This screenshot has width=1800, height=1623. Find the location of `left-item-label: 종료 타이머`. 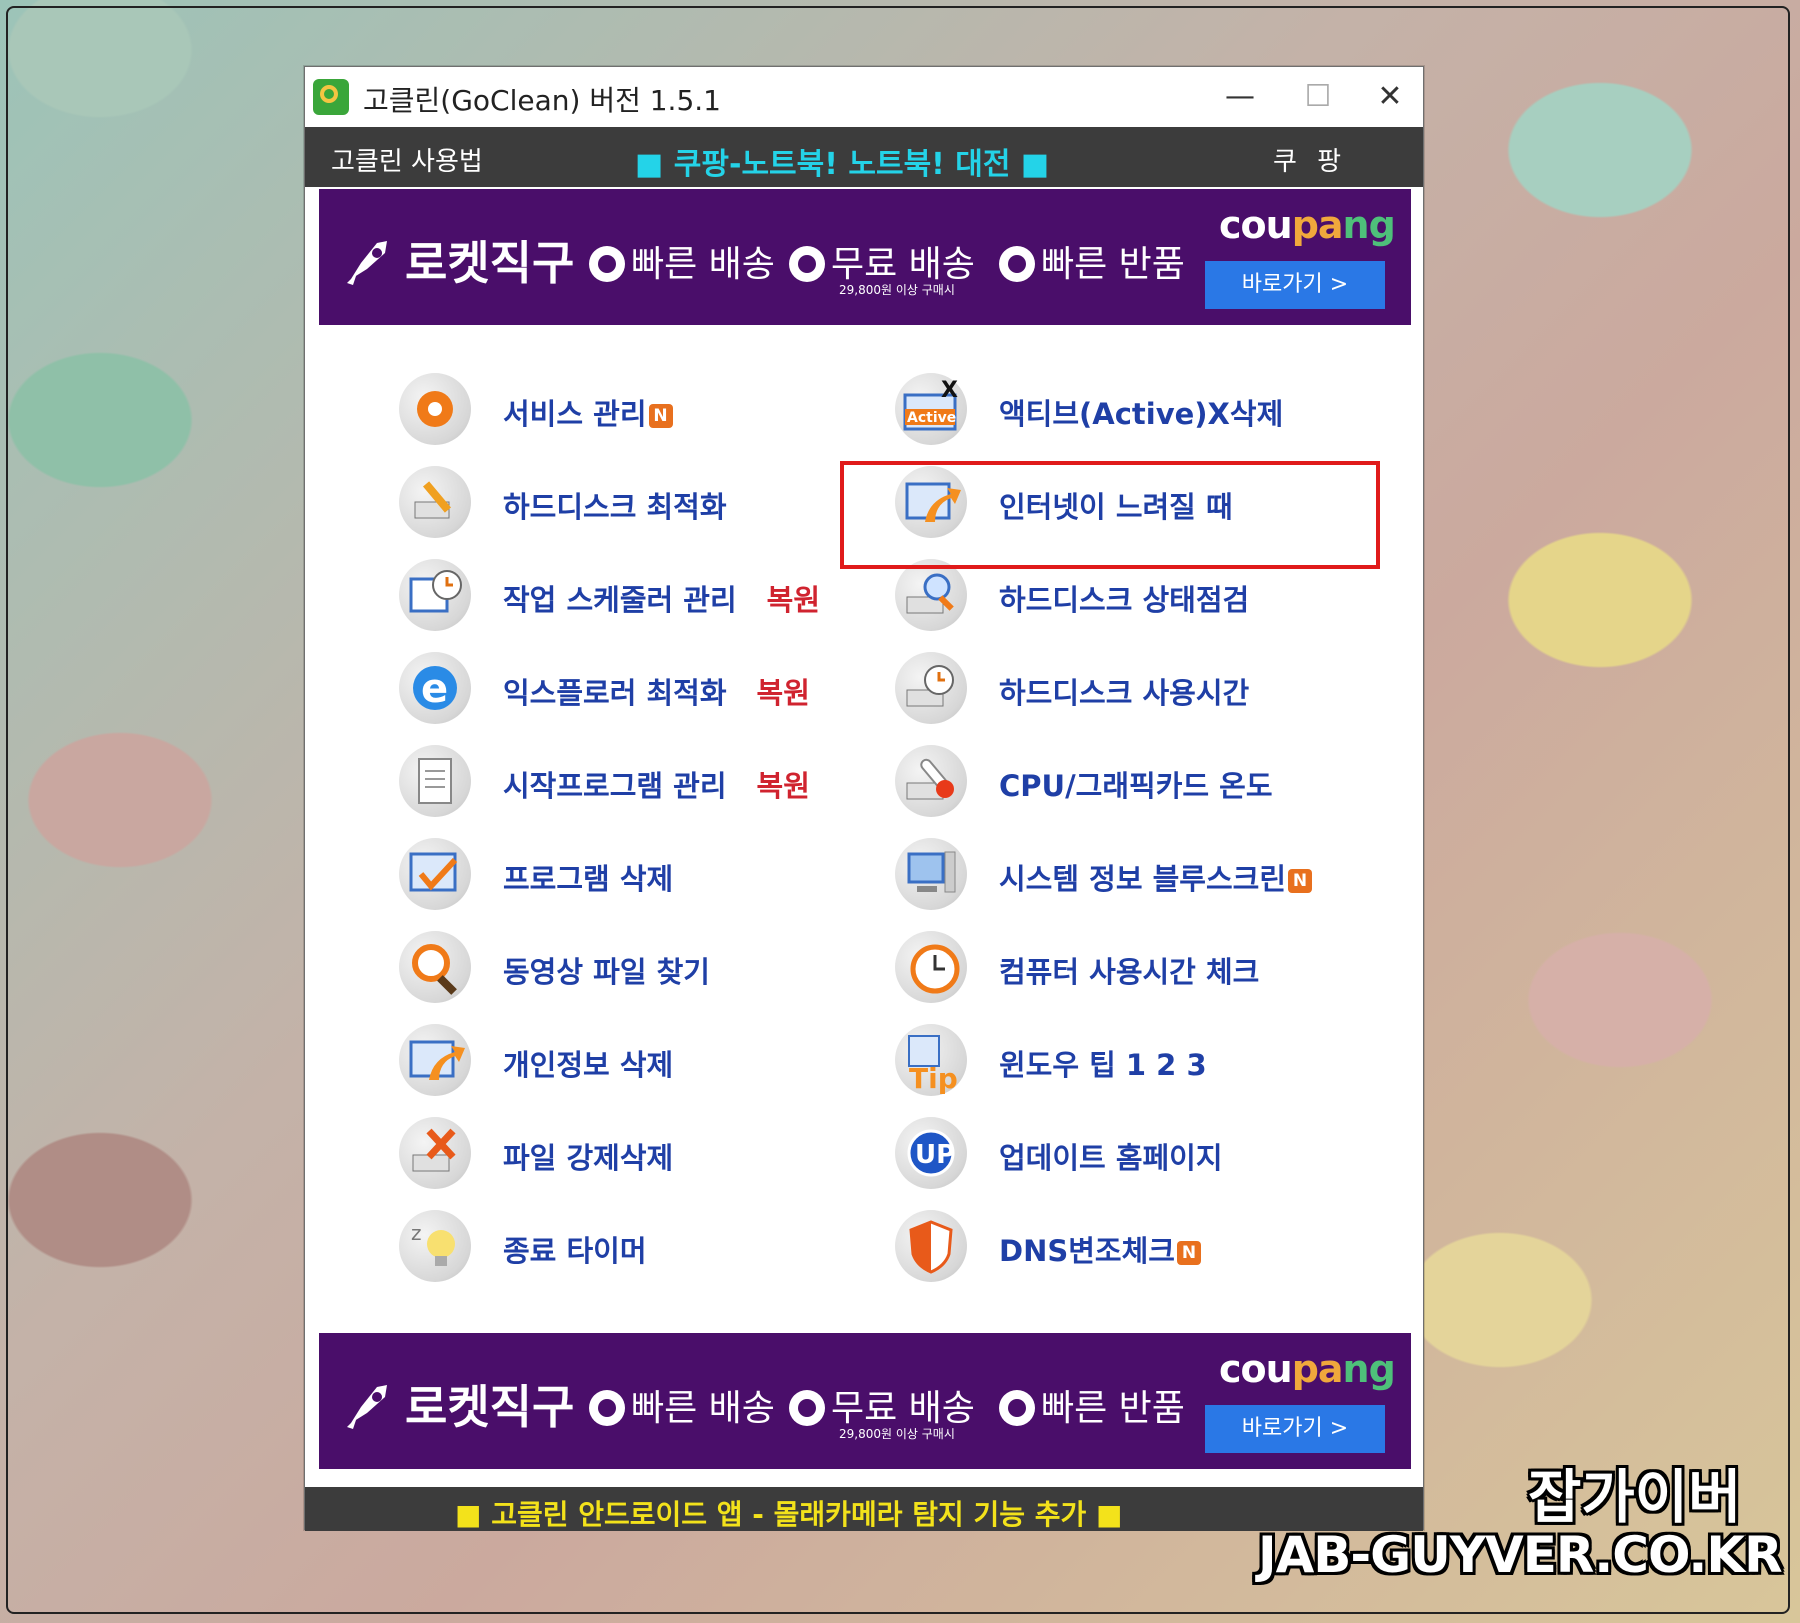

left-item-label: 종료 타이머 is located at coordinates (575, 1251).